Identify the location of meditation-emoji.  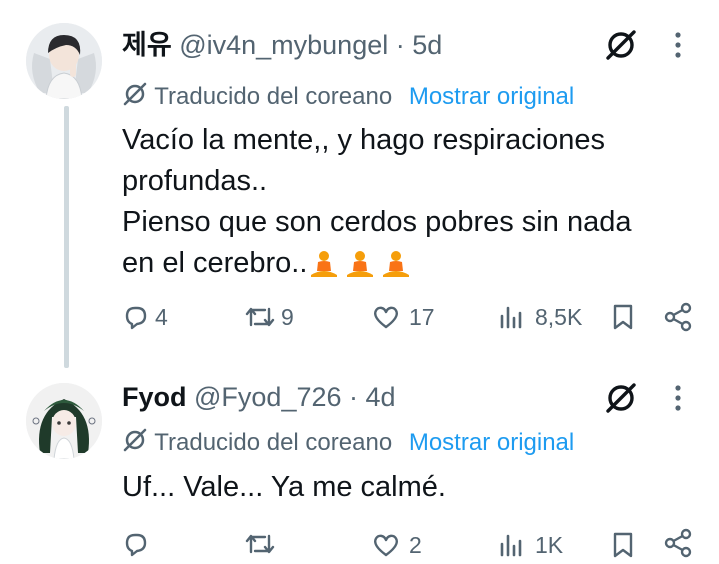
(360, 264).